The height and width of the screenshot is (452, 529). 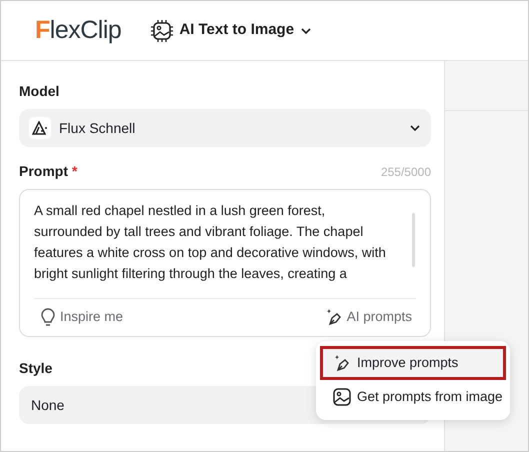 What do you see at coordinates (342, 397) in the screenshot?
I see `image-icon` at bounding box center [342, 397].